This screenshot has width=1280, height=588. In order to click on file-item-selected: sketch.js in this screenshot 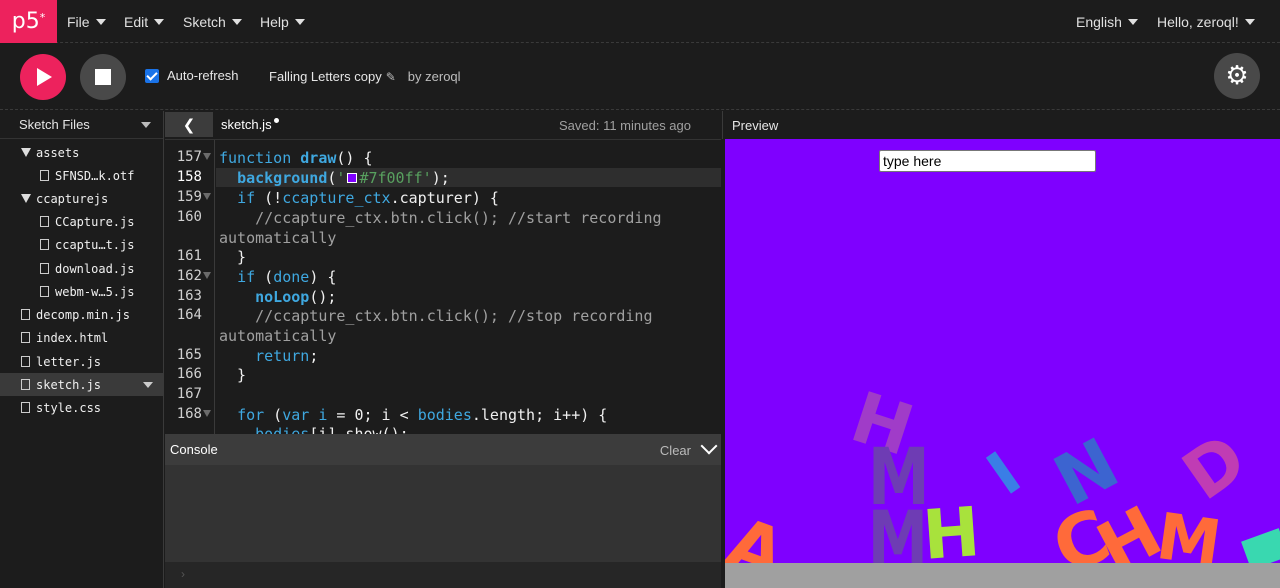, I will do `click(81, 384)`.